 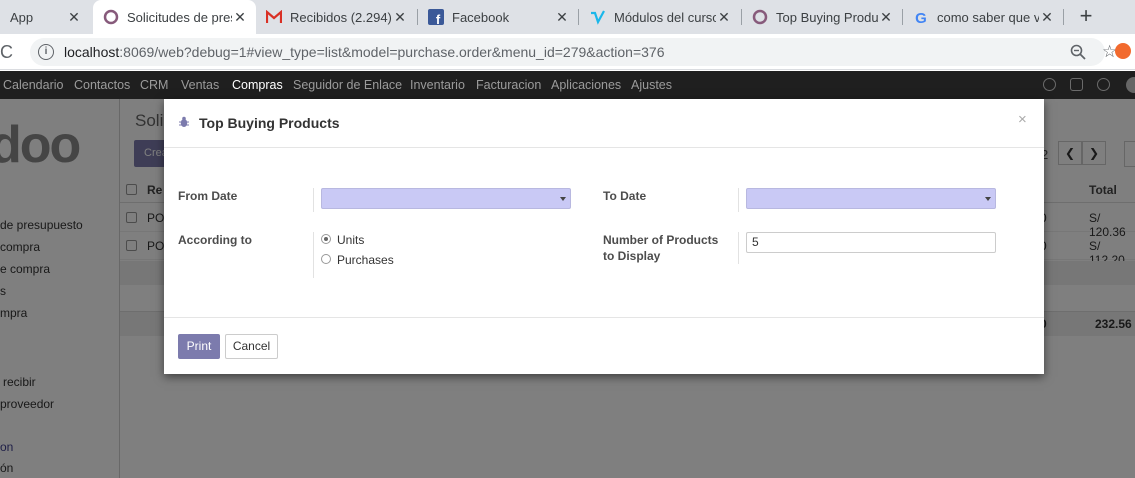 What do you see at coordinates (871, 242) in the screenshot?
I see `number-of-products-input: 5` at bounding box center [871, 242].